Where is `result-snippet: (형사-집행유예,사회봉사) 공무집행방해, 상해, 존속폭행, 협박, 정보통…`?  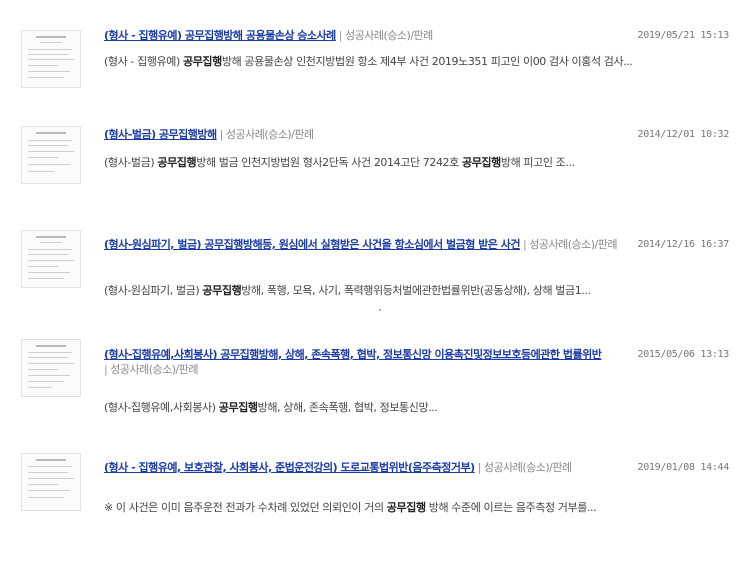 result-snippet: (형사-집행유예,사회봉사) 공무집행방해, 상해, 존속폭행, 협박, 정보통… is located at coordinates (404, 407).